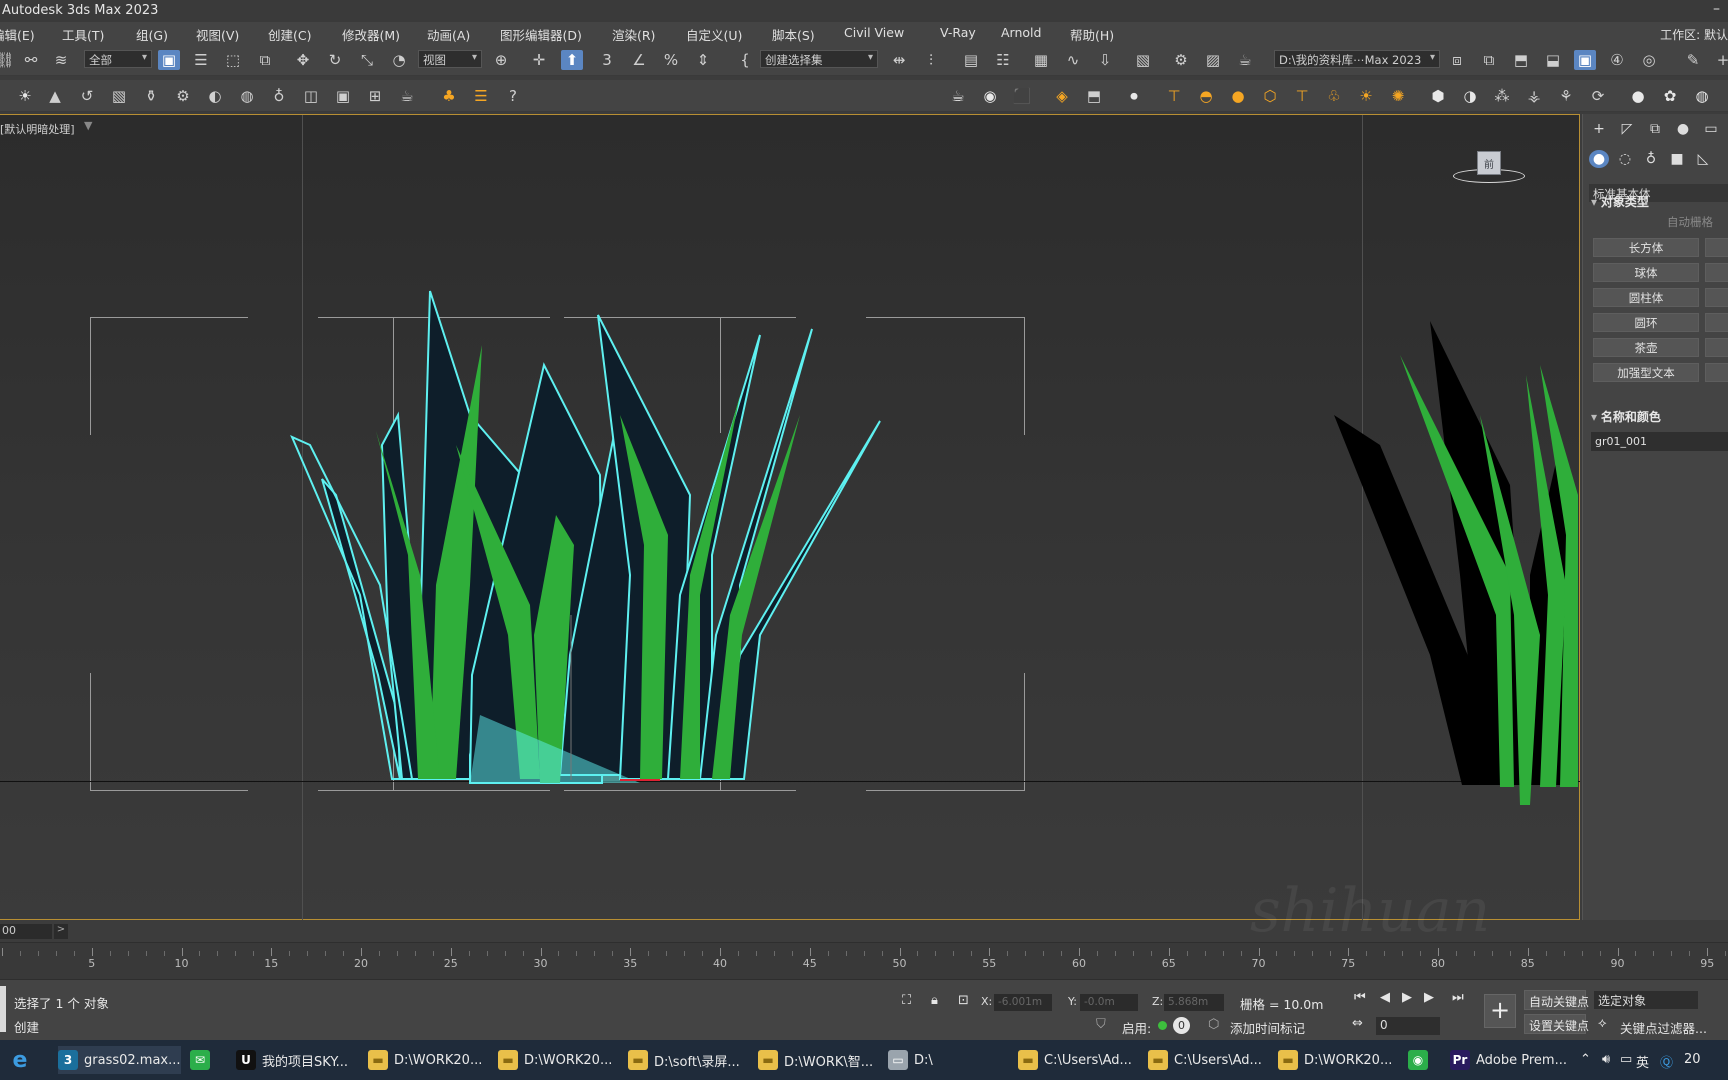  Describe the element at coordinates (1458, 997) in the screenshot. I see `goto-end-icon: ⏭` at that location.